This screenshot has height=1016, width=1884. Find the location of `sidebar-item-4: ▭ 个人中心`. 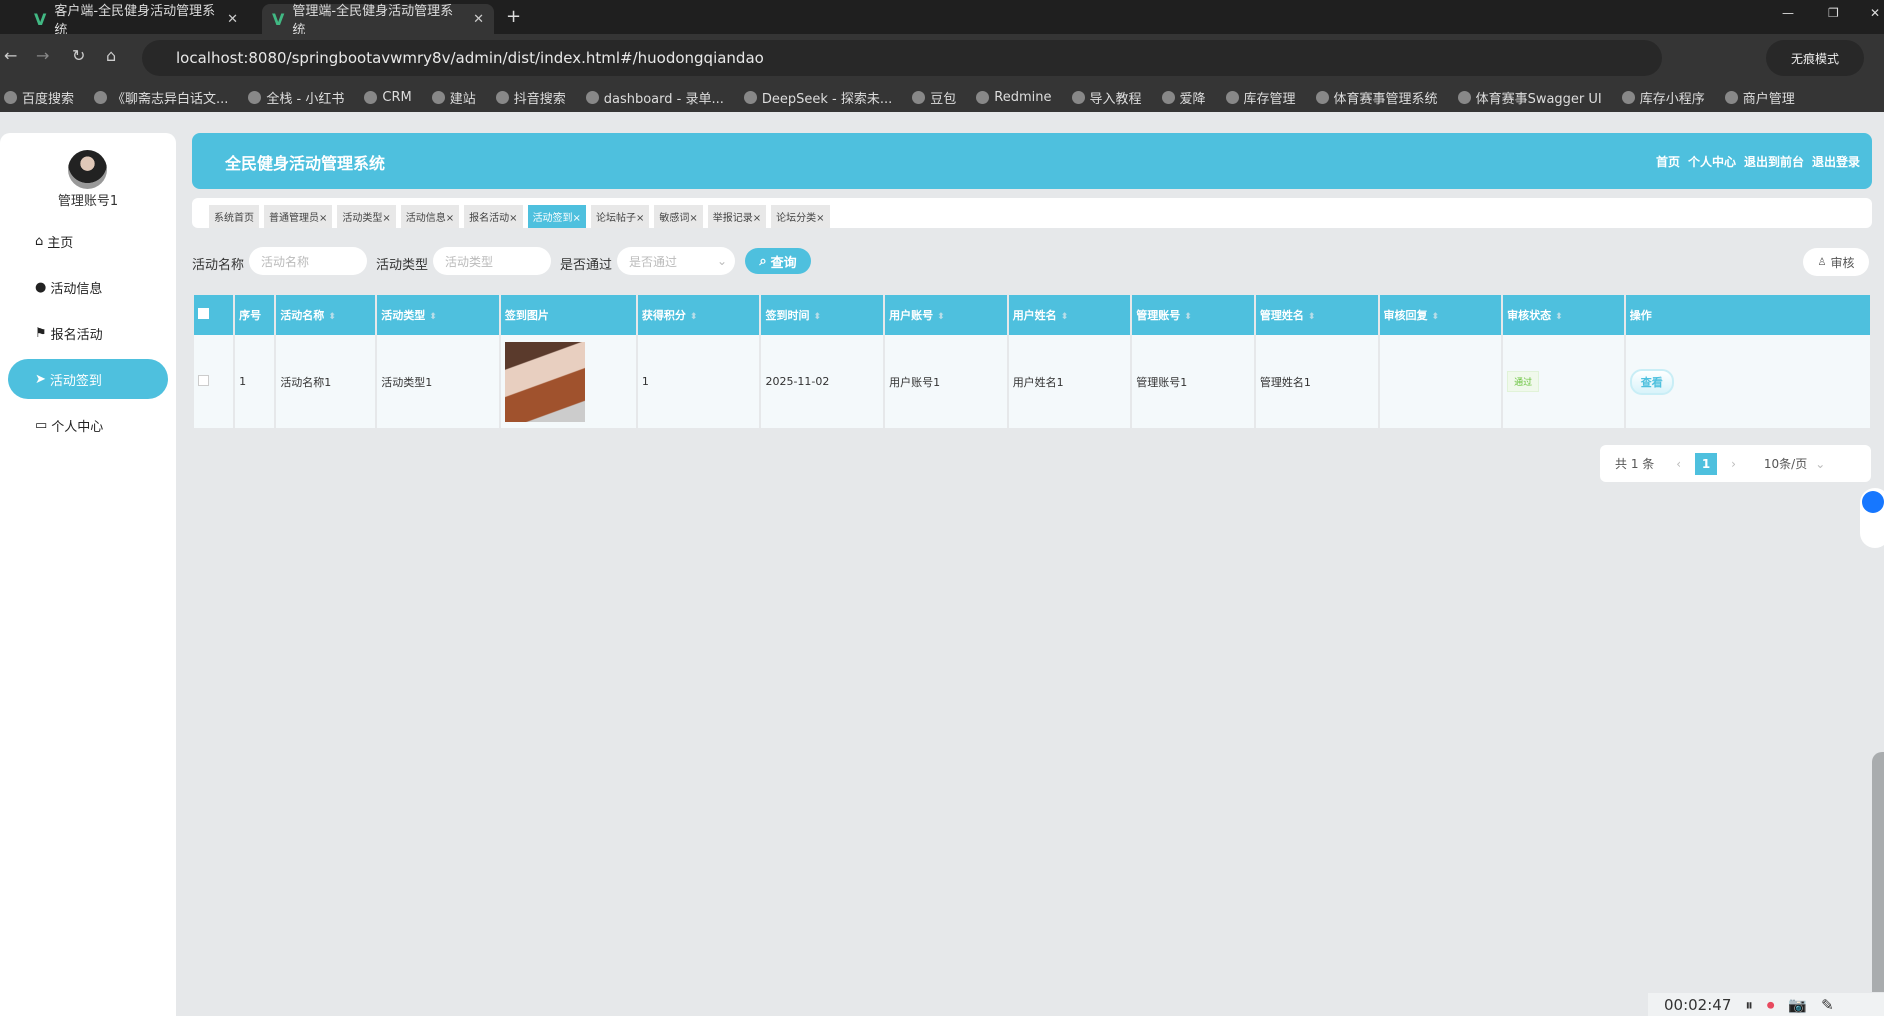

sidebar-item-4: ▭ 个人中心 is located at coordinates (88, 425).